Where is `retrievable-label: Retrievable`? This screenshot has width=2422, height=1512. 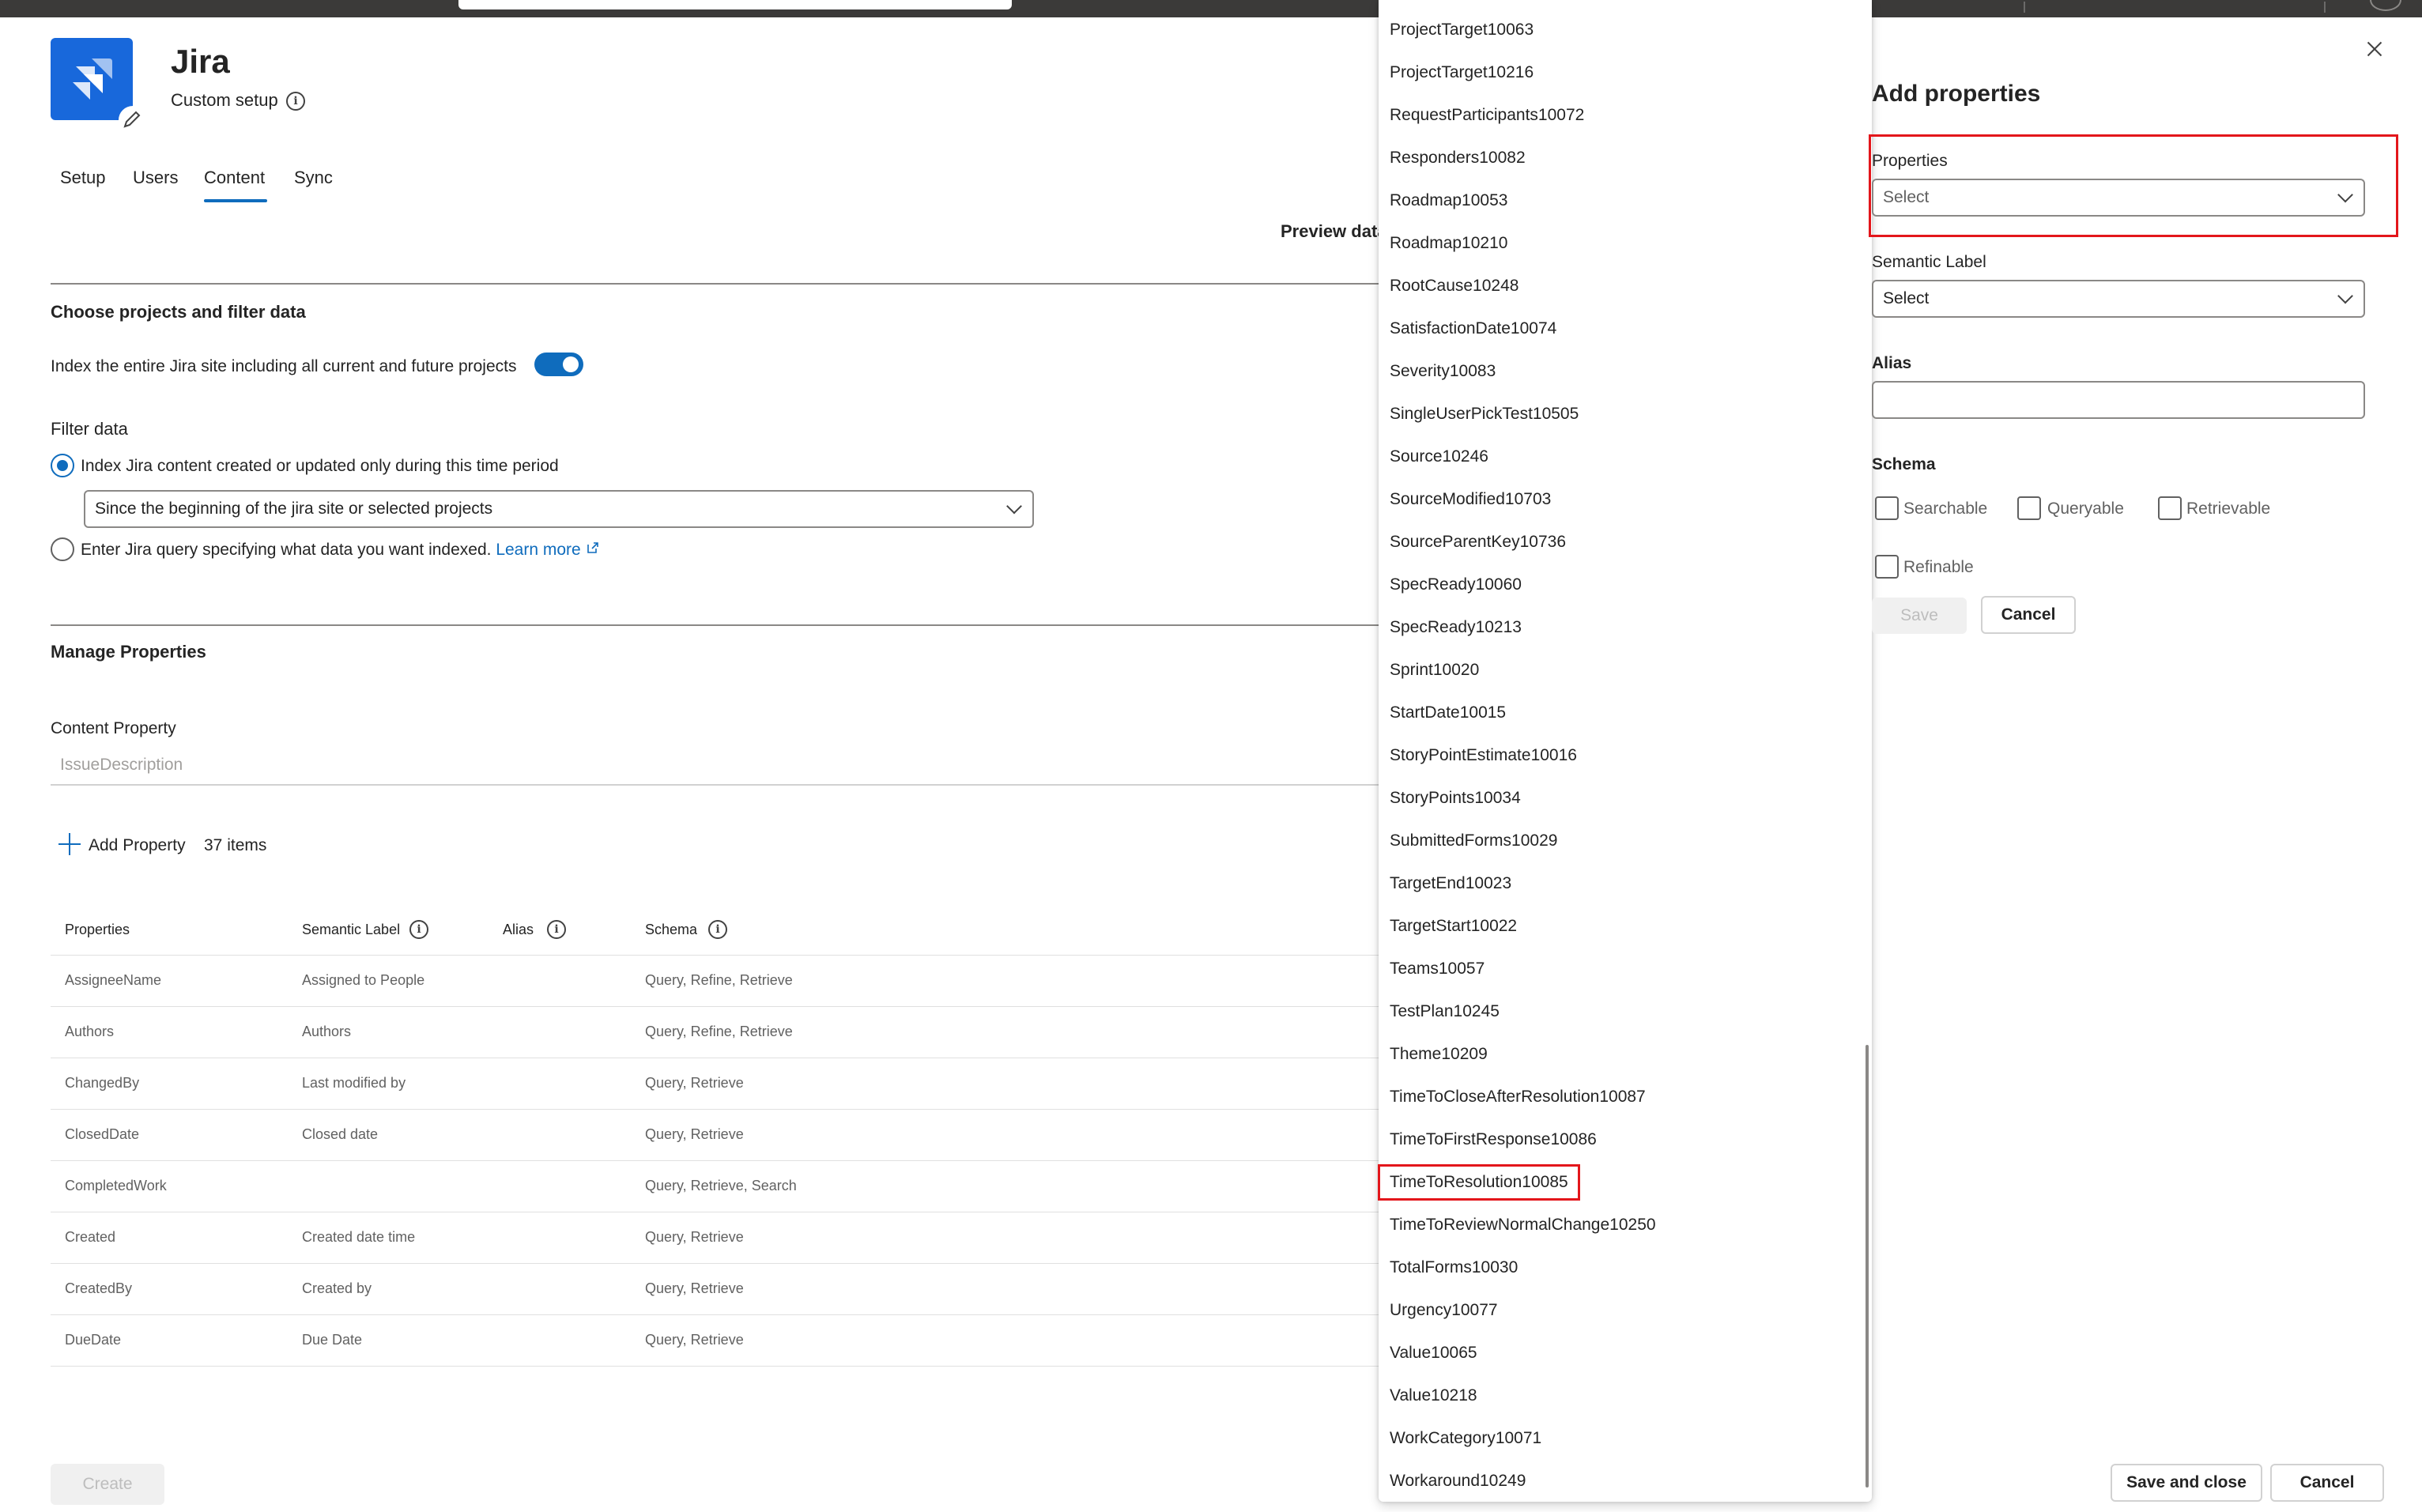
retrievable-label: Retrievable is located at coordinates (2229, 509).